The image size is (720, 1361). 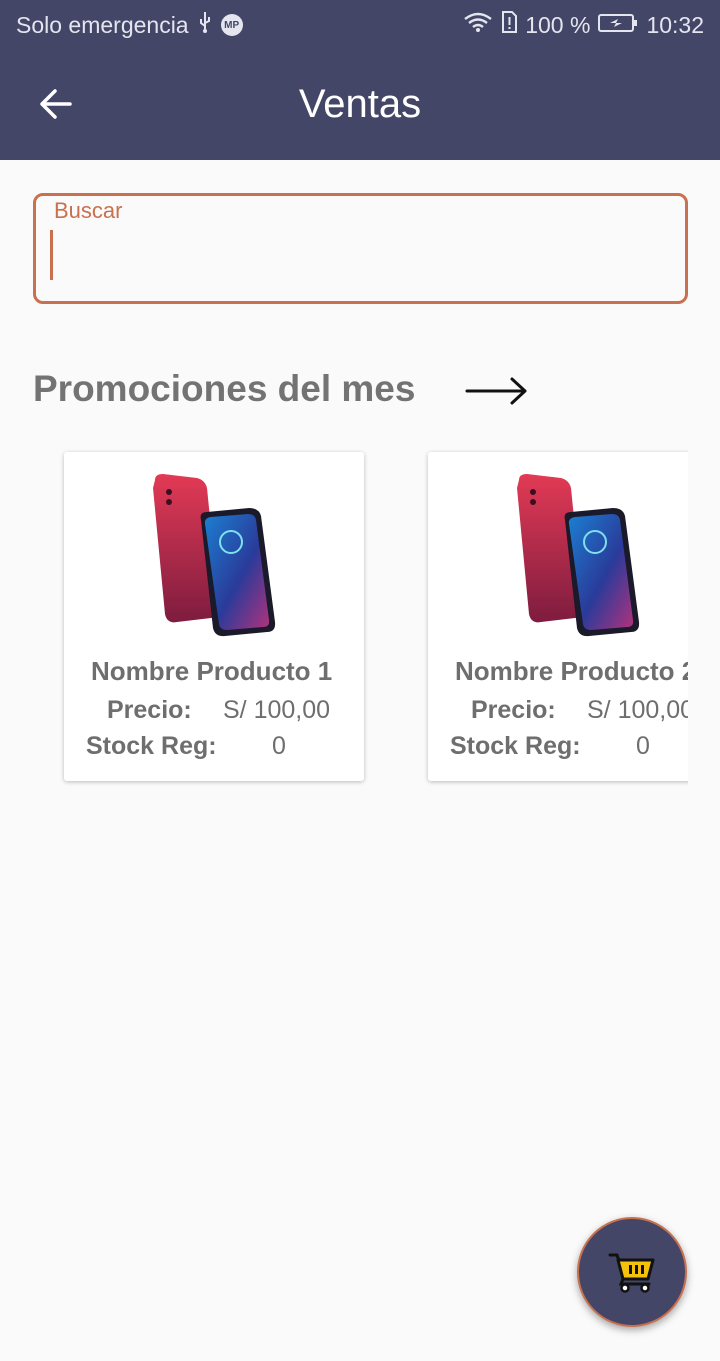 I want to click on status-left: Solo emergencia MP, so click(x=129, y=25).